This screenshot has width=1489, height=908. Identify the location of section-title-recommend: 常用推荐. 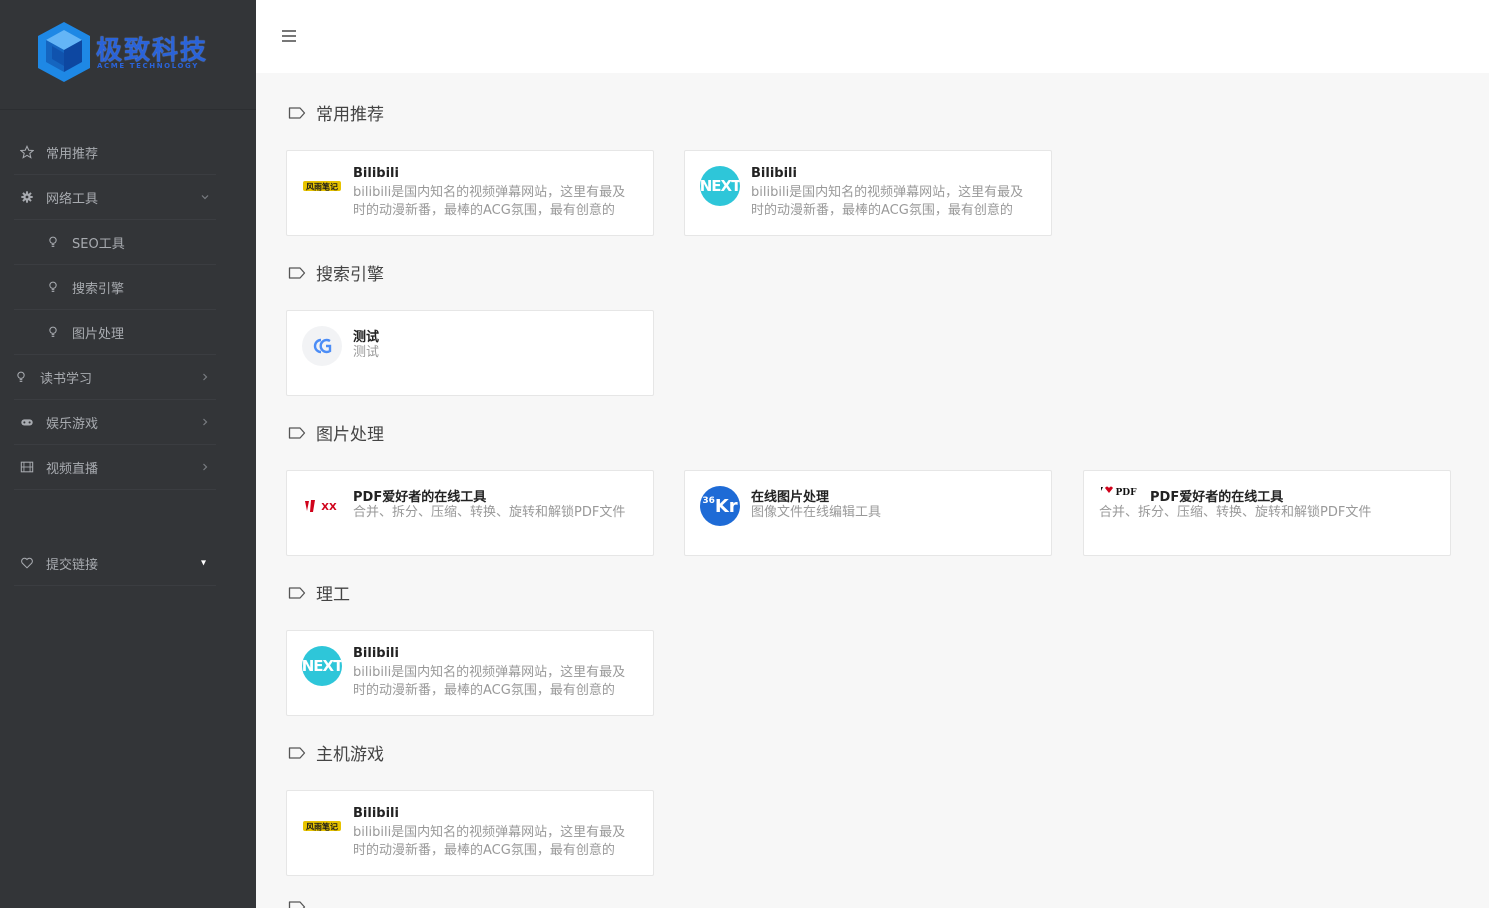
(336, 112).